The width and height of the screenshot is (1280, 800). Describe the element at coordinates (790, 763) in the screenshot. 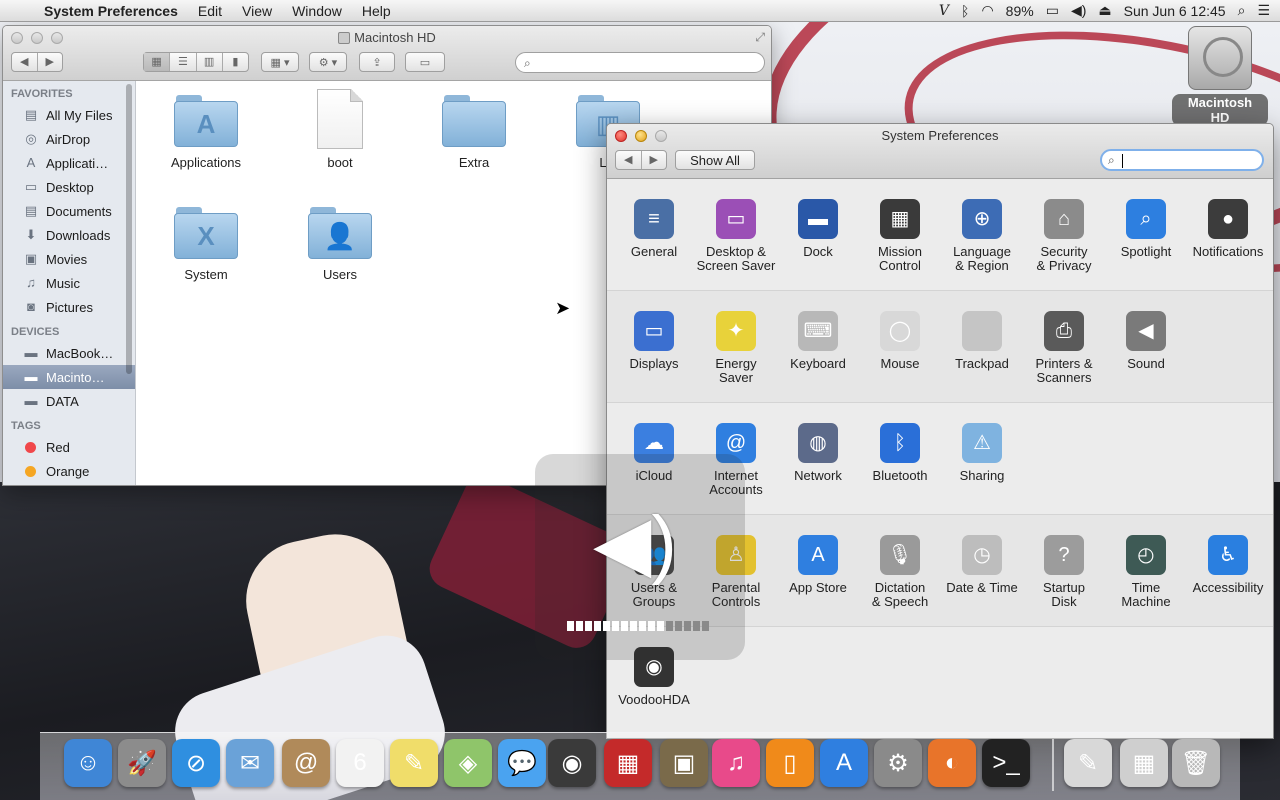

I see `ibooks-icon: ▯` at that location.